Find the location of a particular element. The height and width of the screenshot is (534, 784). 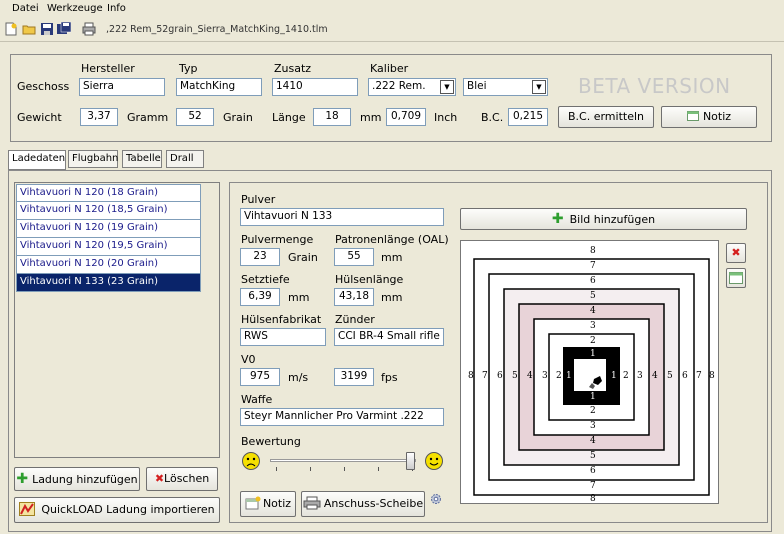

add-load-button: ✚ Ladung hinzufügen is located at coordinates (77, 479).